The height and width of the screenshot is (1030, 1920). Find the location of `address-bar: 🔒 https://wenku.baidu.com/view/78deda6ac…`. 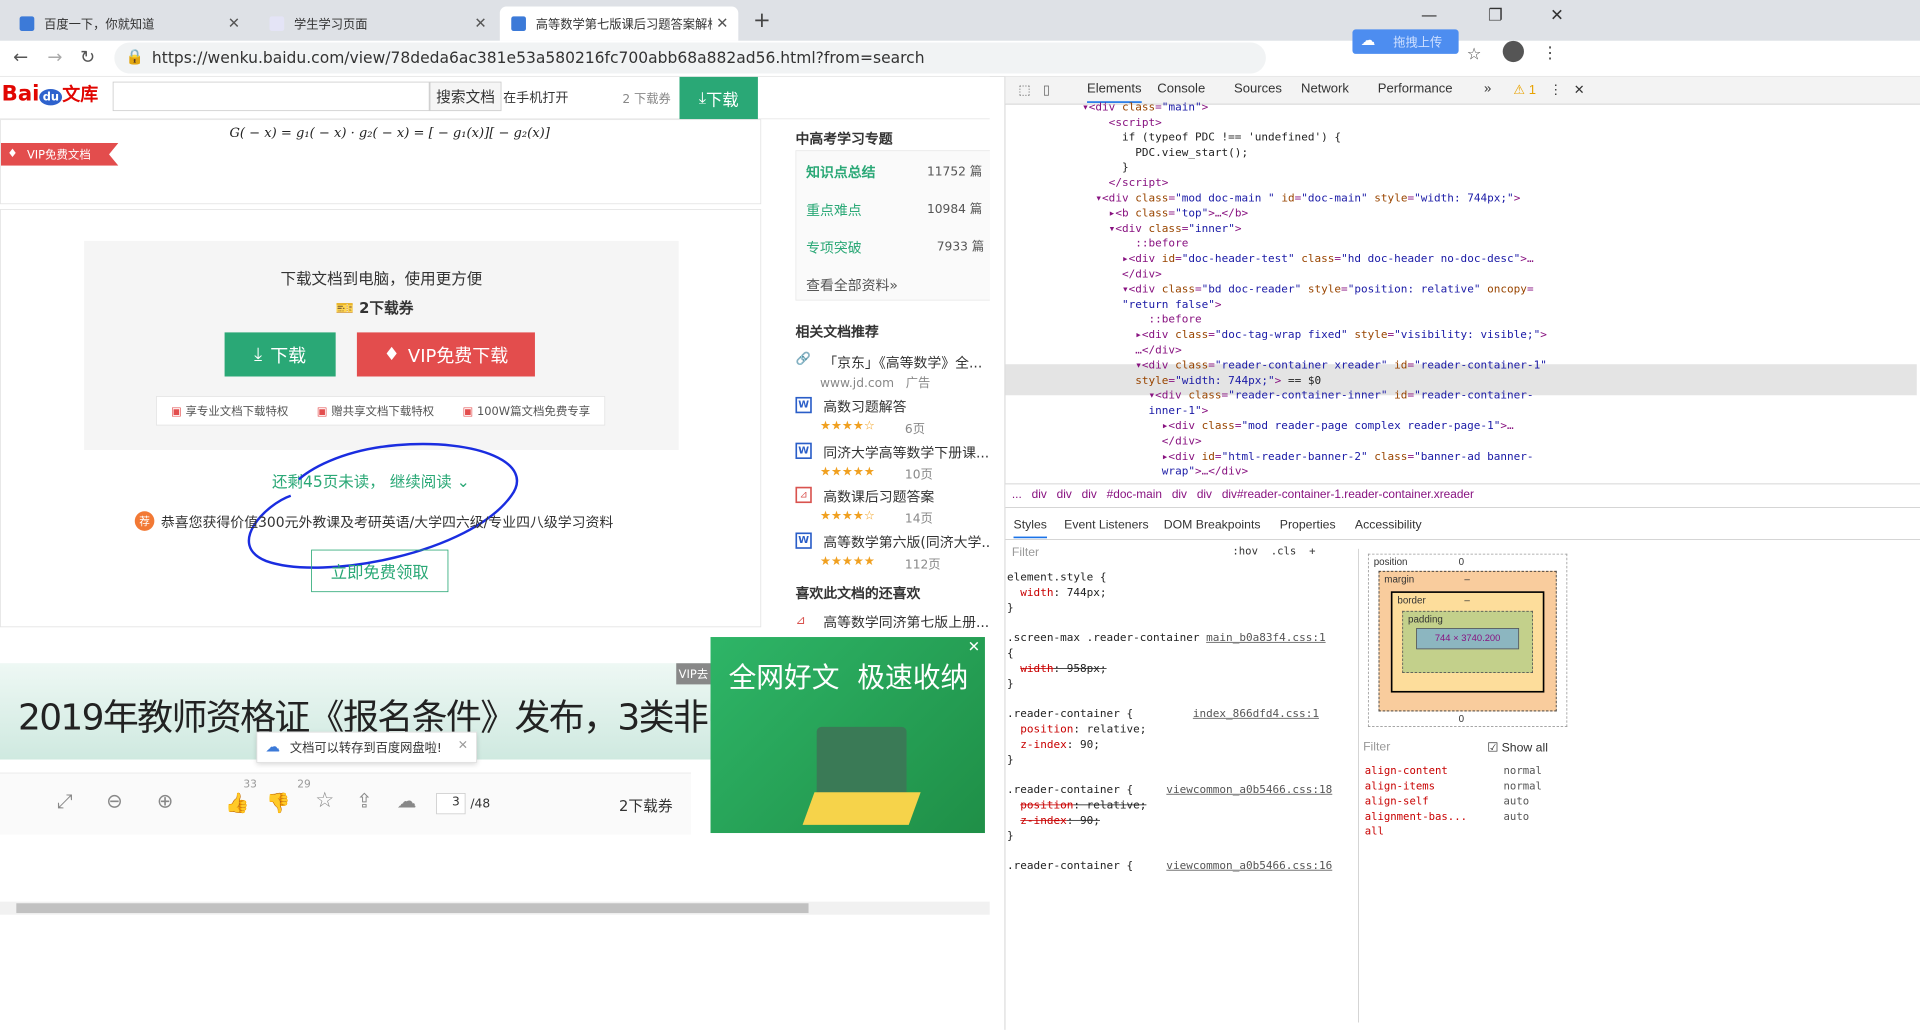

address-bar: 🔒 https://wenku.baidu.com/view/78deda6ac… is located at coordinates (690, 58).